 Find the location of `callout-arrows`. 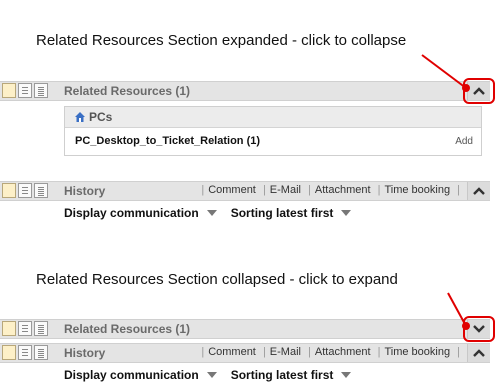

callout-arrows is located at coordinates (445, 192).